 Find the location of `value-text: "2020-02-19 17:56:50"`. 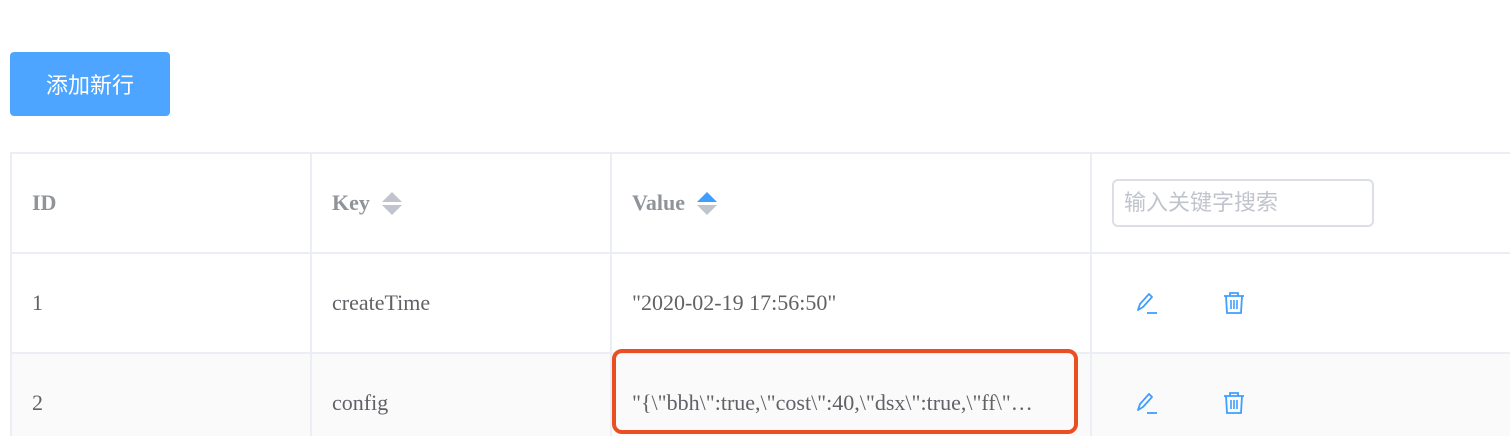

value-text: "2020-02-19 17:56:50" is located at coordinates (734, 302).